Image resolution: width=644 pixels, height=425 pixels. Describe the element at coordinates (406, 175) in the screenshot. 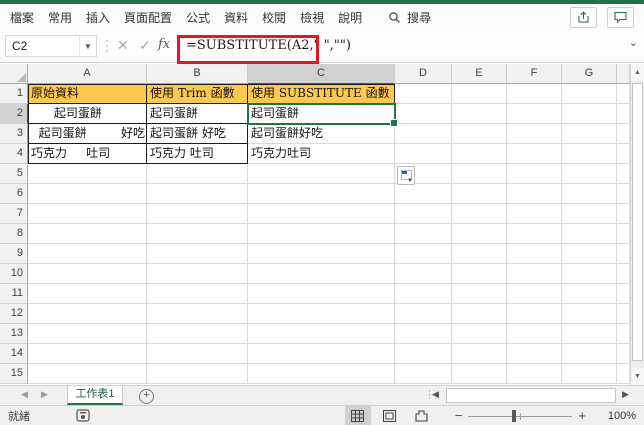

I see `auto-fill-options-button: ▼` at that location.